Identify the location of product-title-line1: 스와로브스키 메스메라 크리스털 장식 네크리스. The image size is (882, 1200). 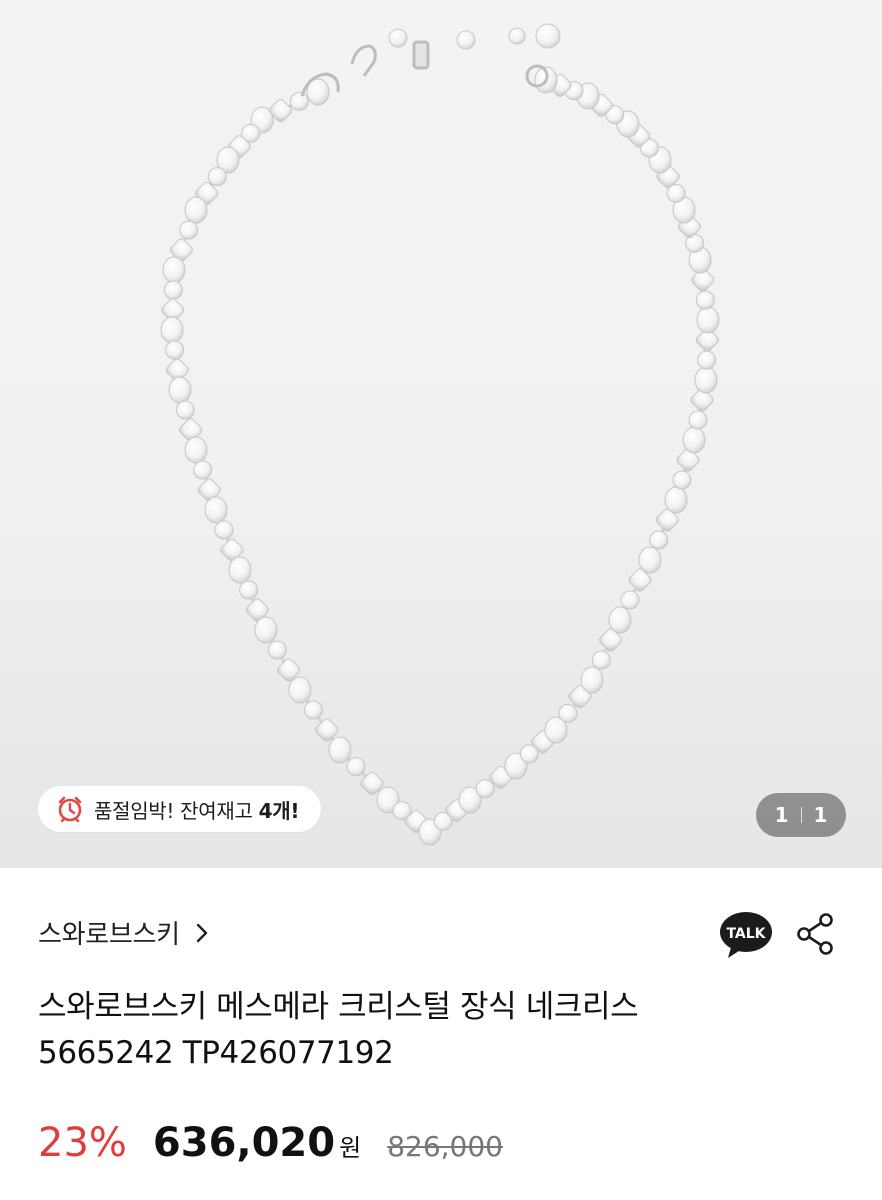
(338, 1007).